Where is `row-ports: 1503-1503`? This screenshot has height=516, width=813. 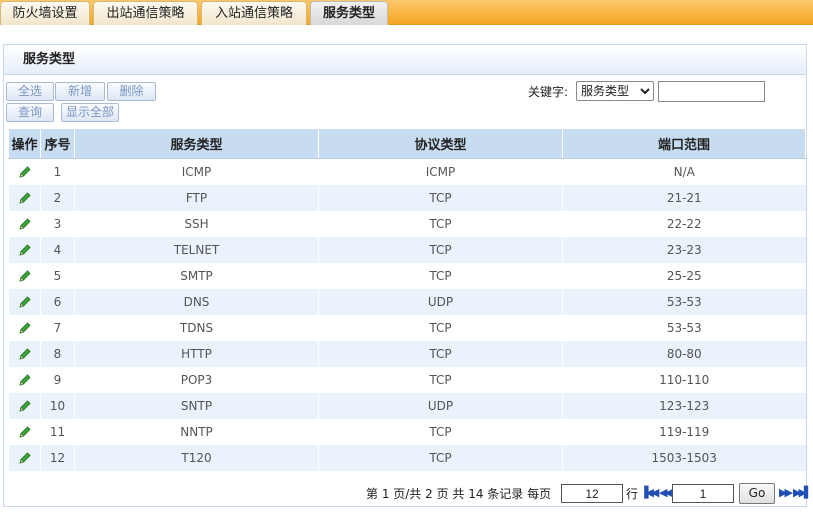
row-ports: 1503-1503 is located at coordinates (684, 457).